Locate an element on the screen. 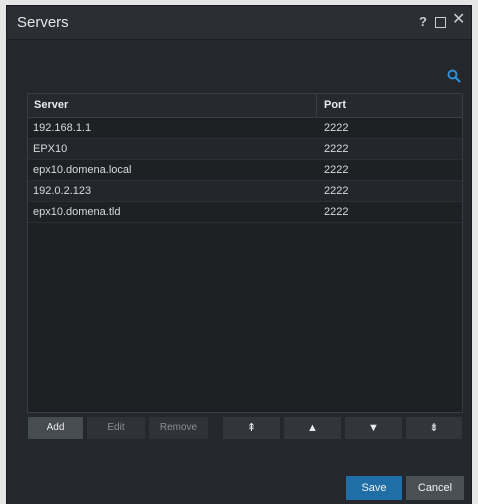 The width and height of the screenshot is (478, 504). edit-button: Edit is located at coordinates (116, 428).